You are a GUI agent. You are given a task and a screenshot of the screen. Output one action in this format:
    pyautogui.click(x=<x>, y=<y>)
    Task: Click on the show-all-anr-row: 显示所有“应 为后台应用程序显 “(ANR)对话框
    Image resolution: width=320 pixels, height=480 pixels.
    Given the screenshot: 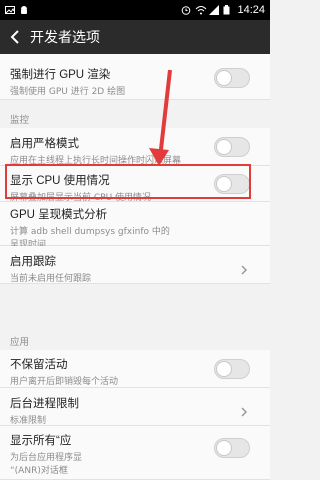 What is the action you would take?
    pyautogui.click(x=135, y=453)
    